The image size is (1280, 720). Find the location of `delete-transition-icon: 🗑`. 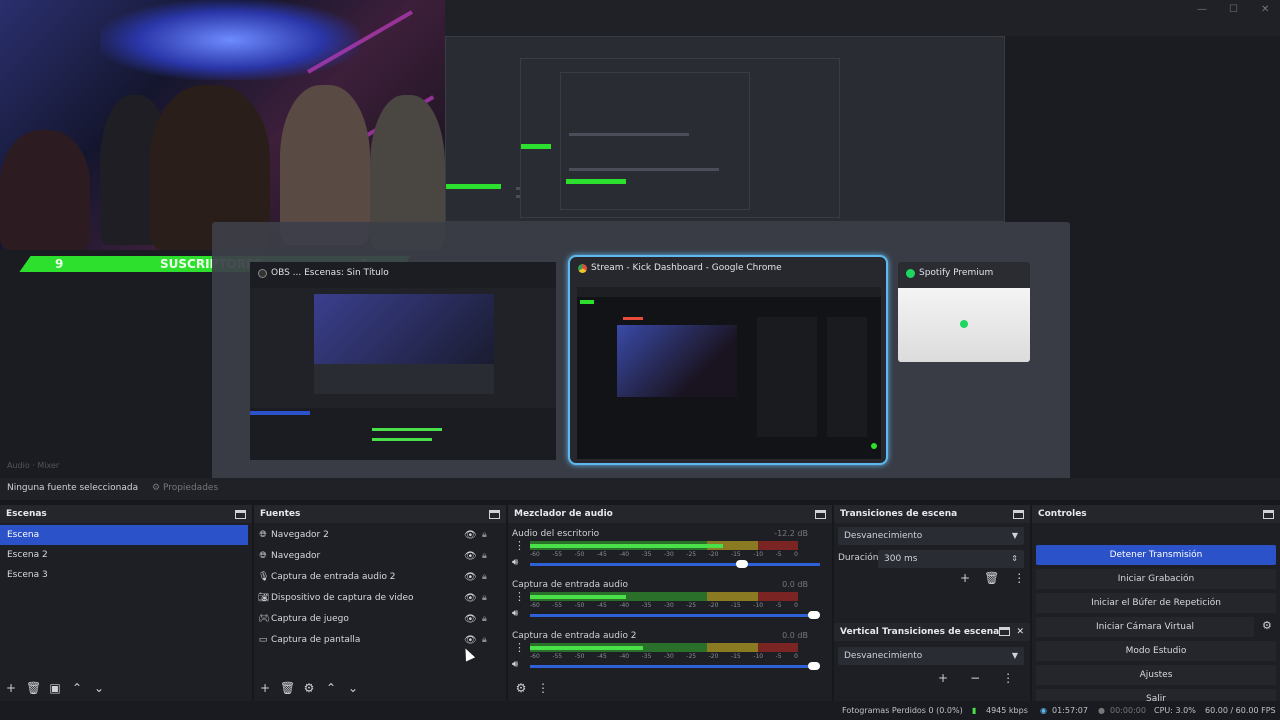

delete-transition-icon: 🗑 is located at coordinates (991, 578).